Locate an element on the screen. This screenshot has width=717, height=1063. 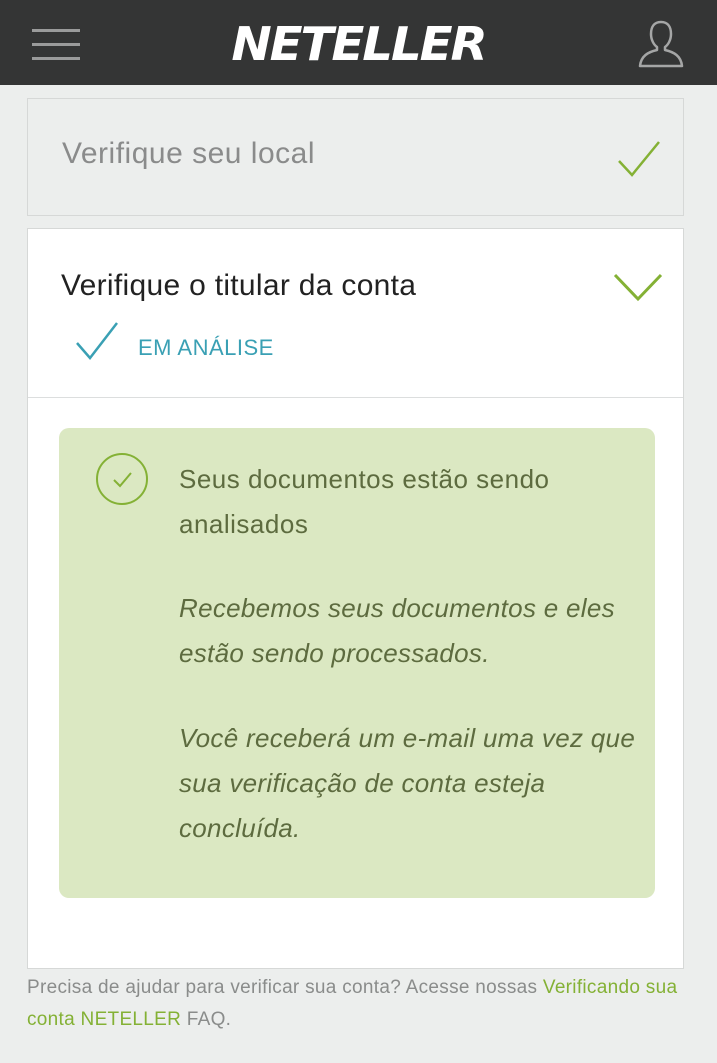
step-title: Verifique o titular da conta is located at coordinates (239, 285).